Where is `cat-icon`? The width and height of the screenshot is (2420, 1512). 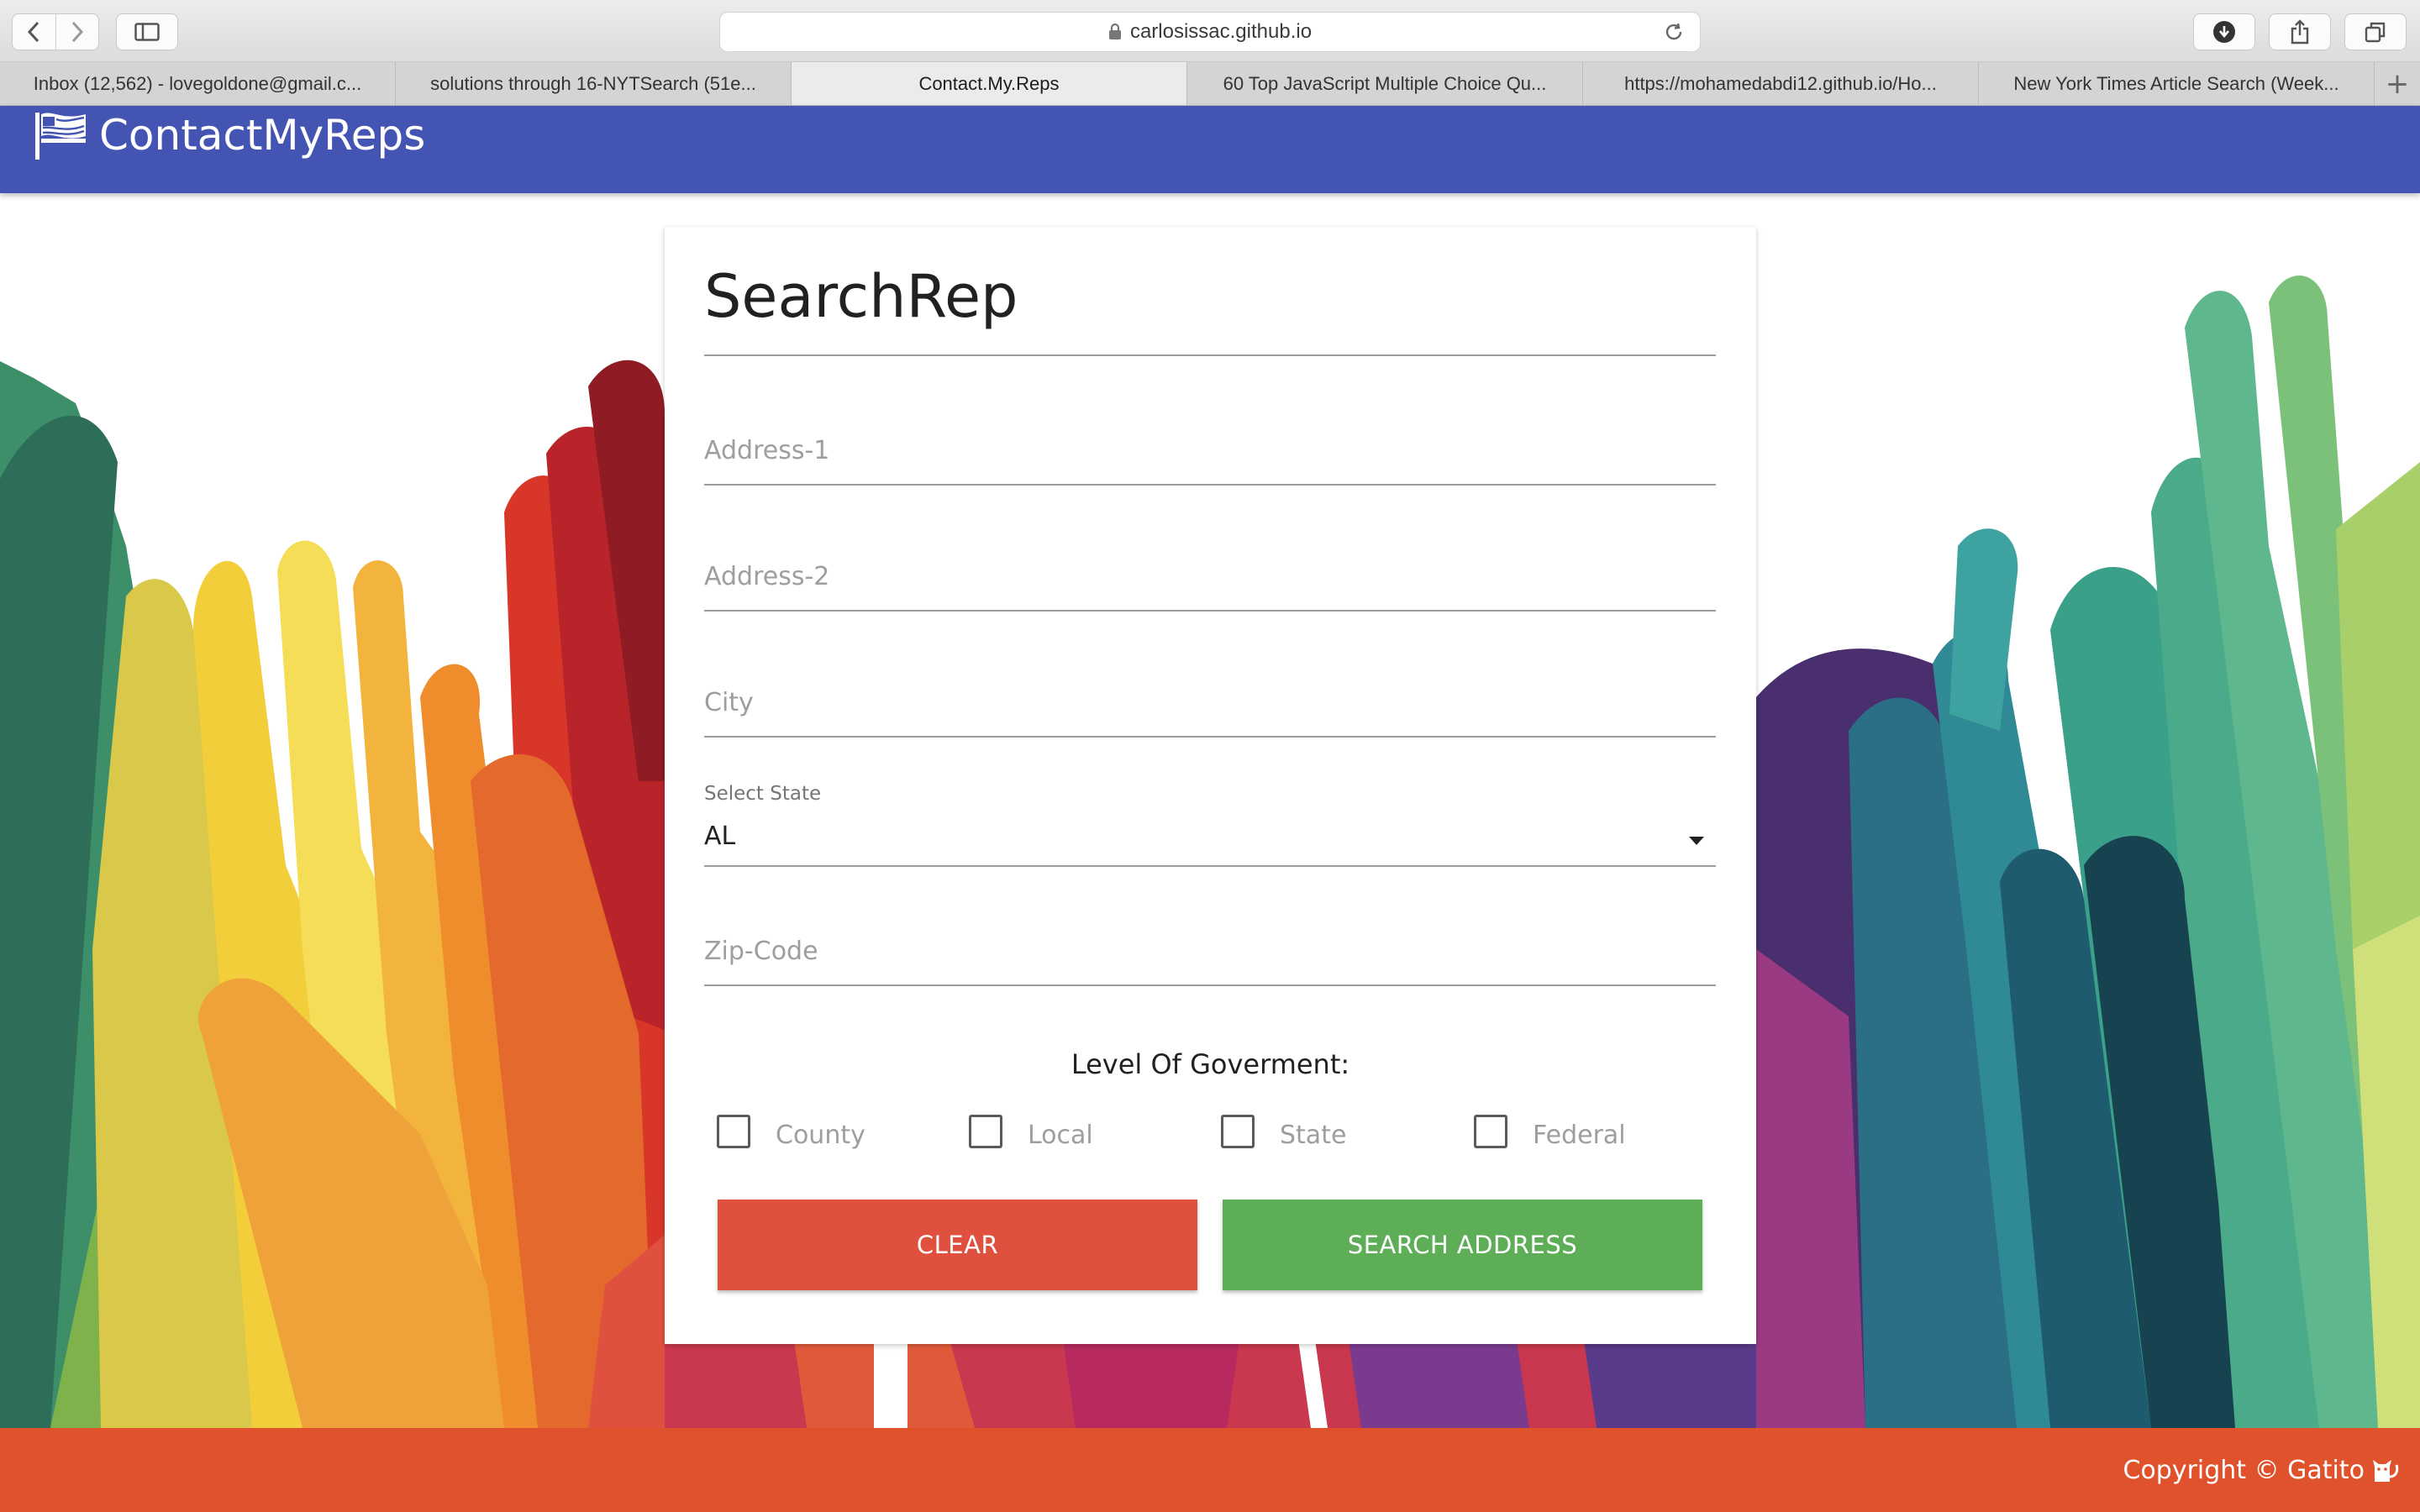 cat-icon is located at coordinates (2386, 1471).